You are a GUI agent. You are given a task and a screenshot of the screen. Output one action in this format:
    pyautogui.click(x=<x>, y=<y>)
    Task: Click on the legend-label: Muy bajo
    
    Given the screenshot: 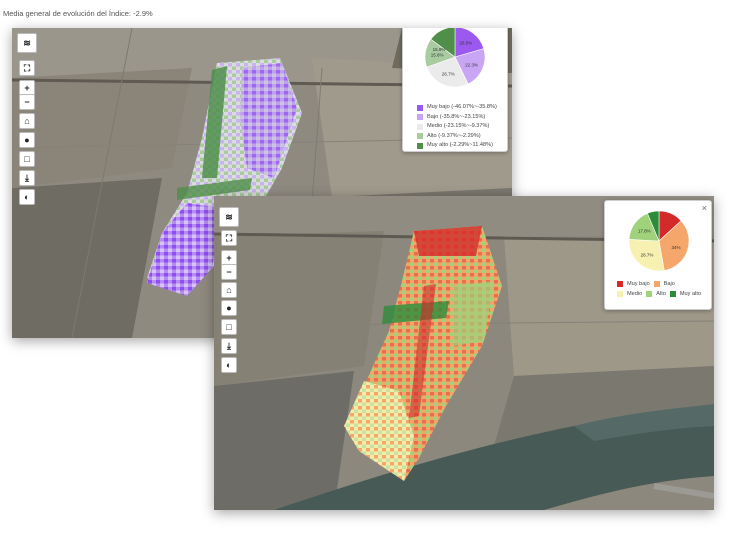 What is the action you would take?
    pyautogui.click(x=638, y=284)
    